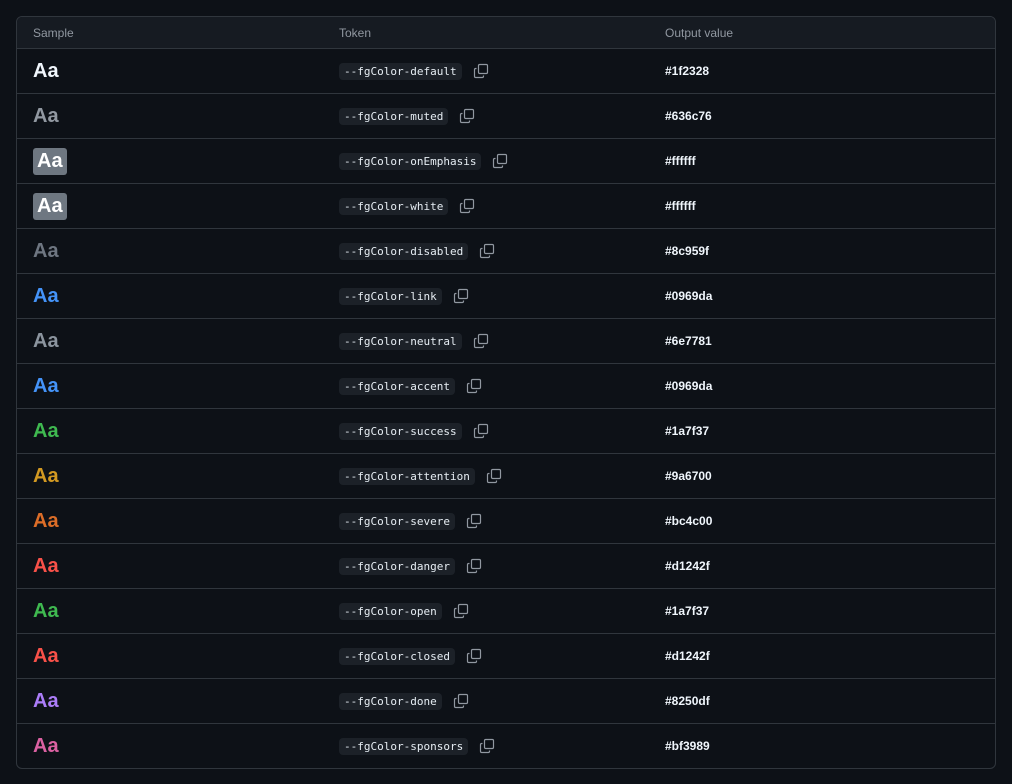 This screenshot has width=1012, height=784. Describe the element at coordinates (506, 431) in the screenshot. I see `table-row: Aa --fgColor-success #1a7f37` at that location.